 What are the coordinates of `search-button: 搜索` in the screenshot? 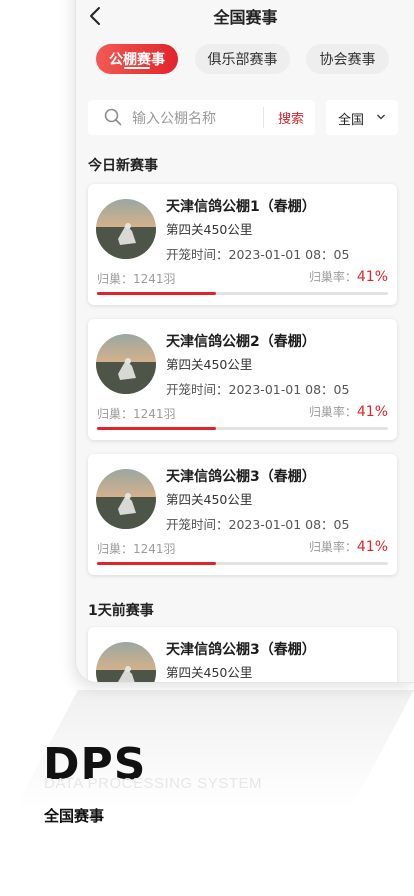 It's located at (291, 117).